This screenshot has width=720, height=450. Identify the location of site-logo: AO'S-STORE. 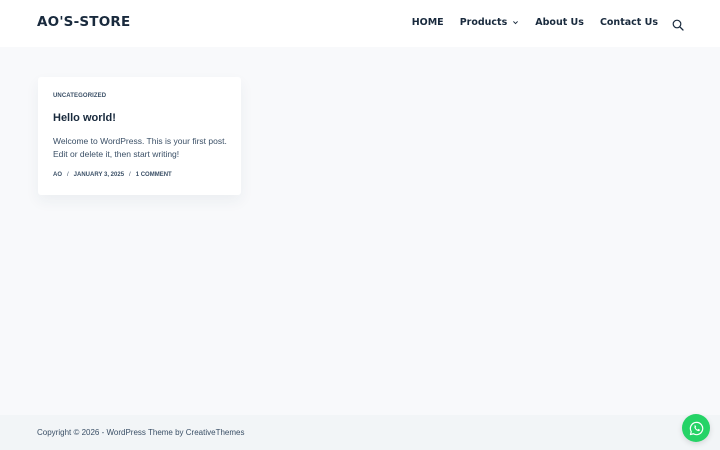
(83, 22).